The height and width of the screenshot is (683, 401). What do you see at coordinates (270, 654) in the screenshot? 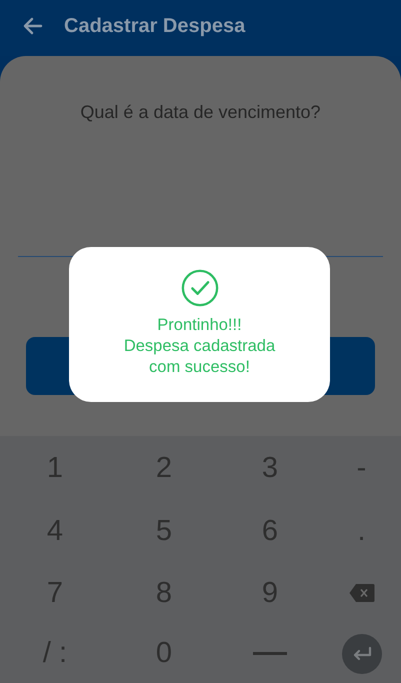
I see `space-icon` at bounding box center [270, 654].